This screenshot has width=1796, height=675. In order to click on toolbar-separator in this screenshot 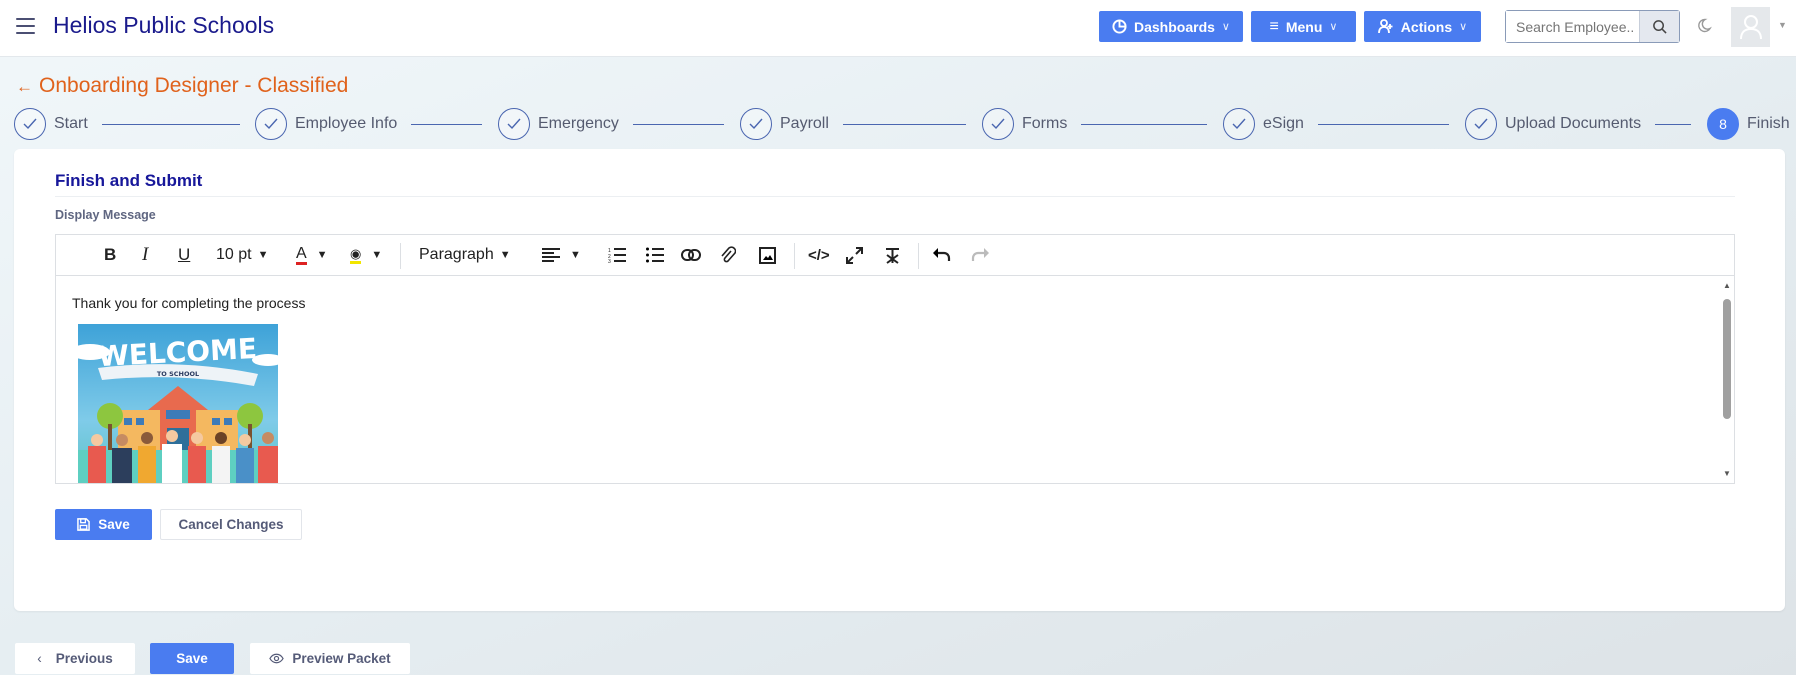, I will do `click(400, 256)`.